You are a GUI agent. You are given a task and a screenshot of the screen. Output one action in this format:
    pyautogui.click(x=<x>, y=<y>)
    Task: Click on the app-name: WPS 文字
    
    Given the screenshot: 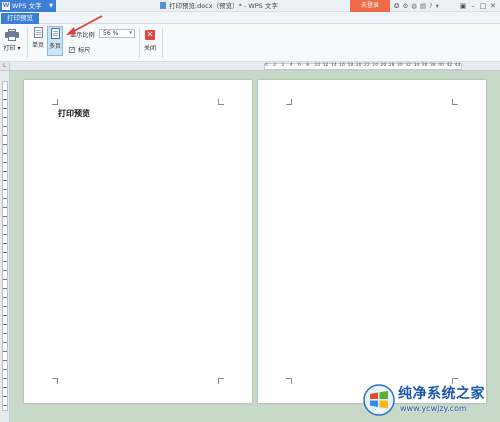 What is the action you would take?
    pyautogui.click(x=27, y=6)
    